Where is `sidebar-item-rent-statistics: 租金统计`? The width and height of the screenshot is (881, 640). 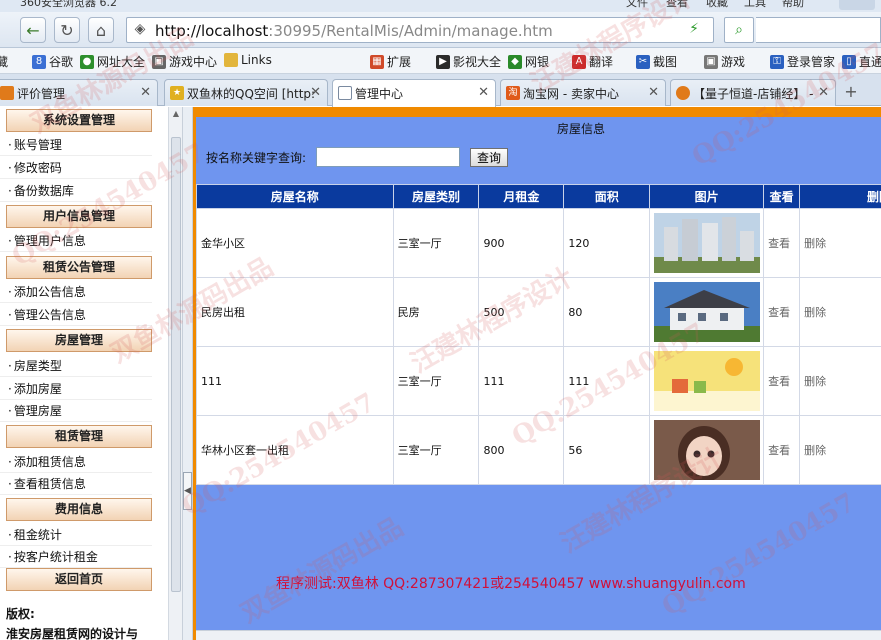
sidebar-item-rent-statistics: 租金统计 is located at coordinates (76, 535).